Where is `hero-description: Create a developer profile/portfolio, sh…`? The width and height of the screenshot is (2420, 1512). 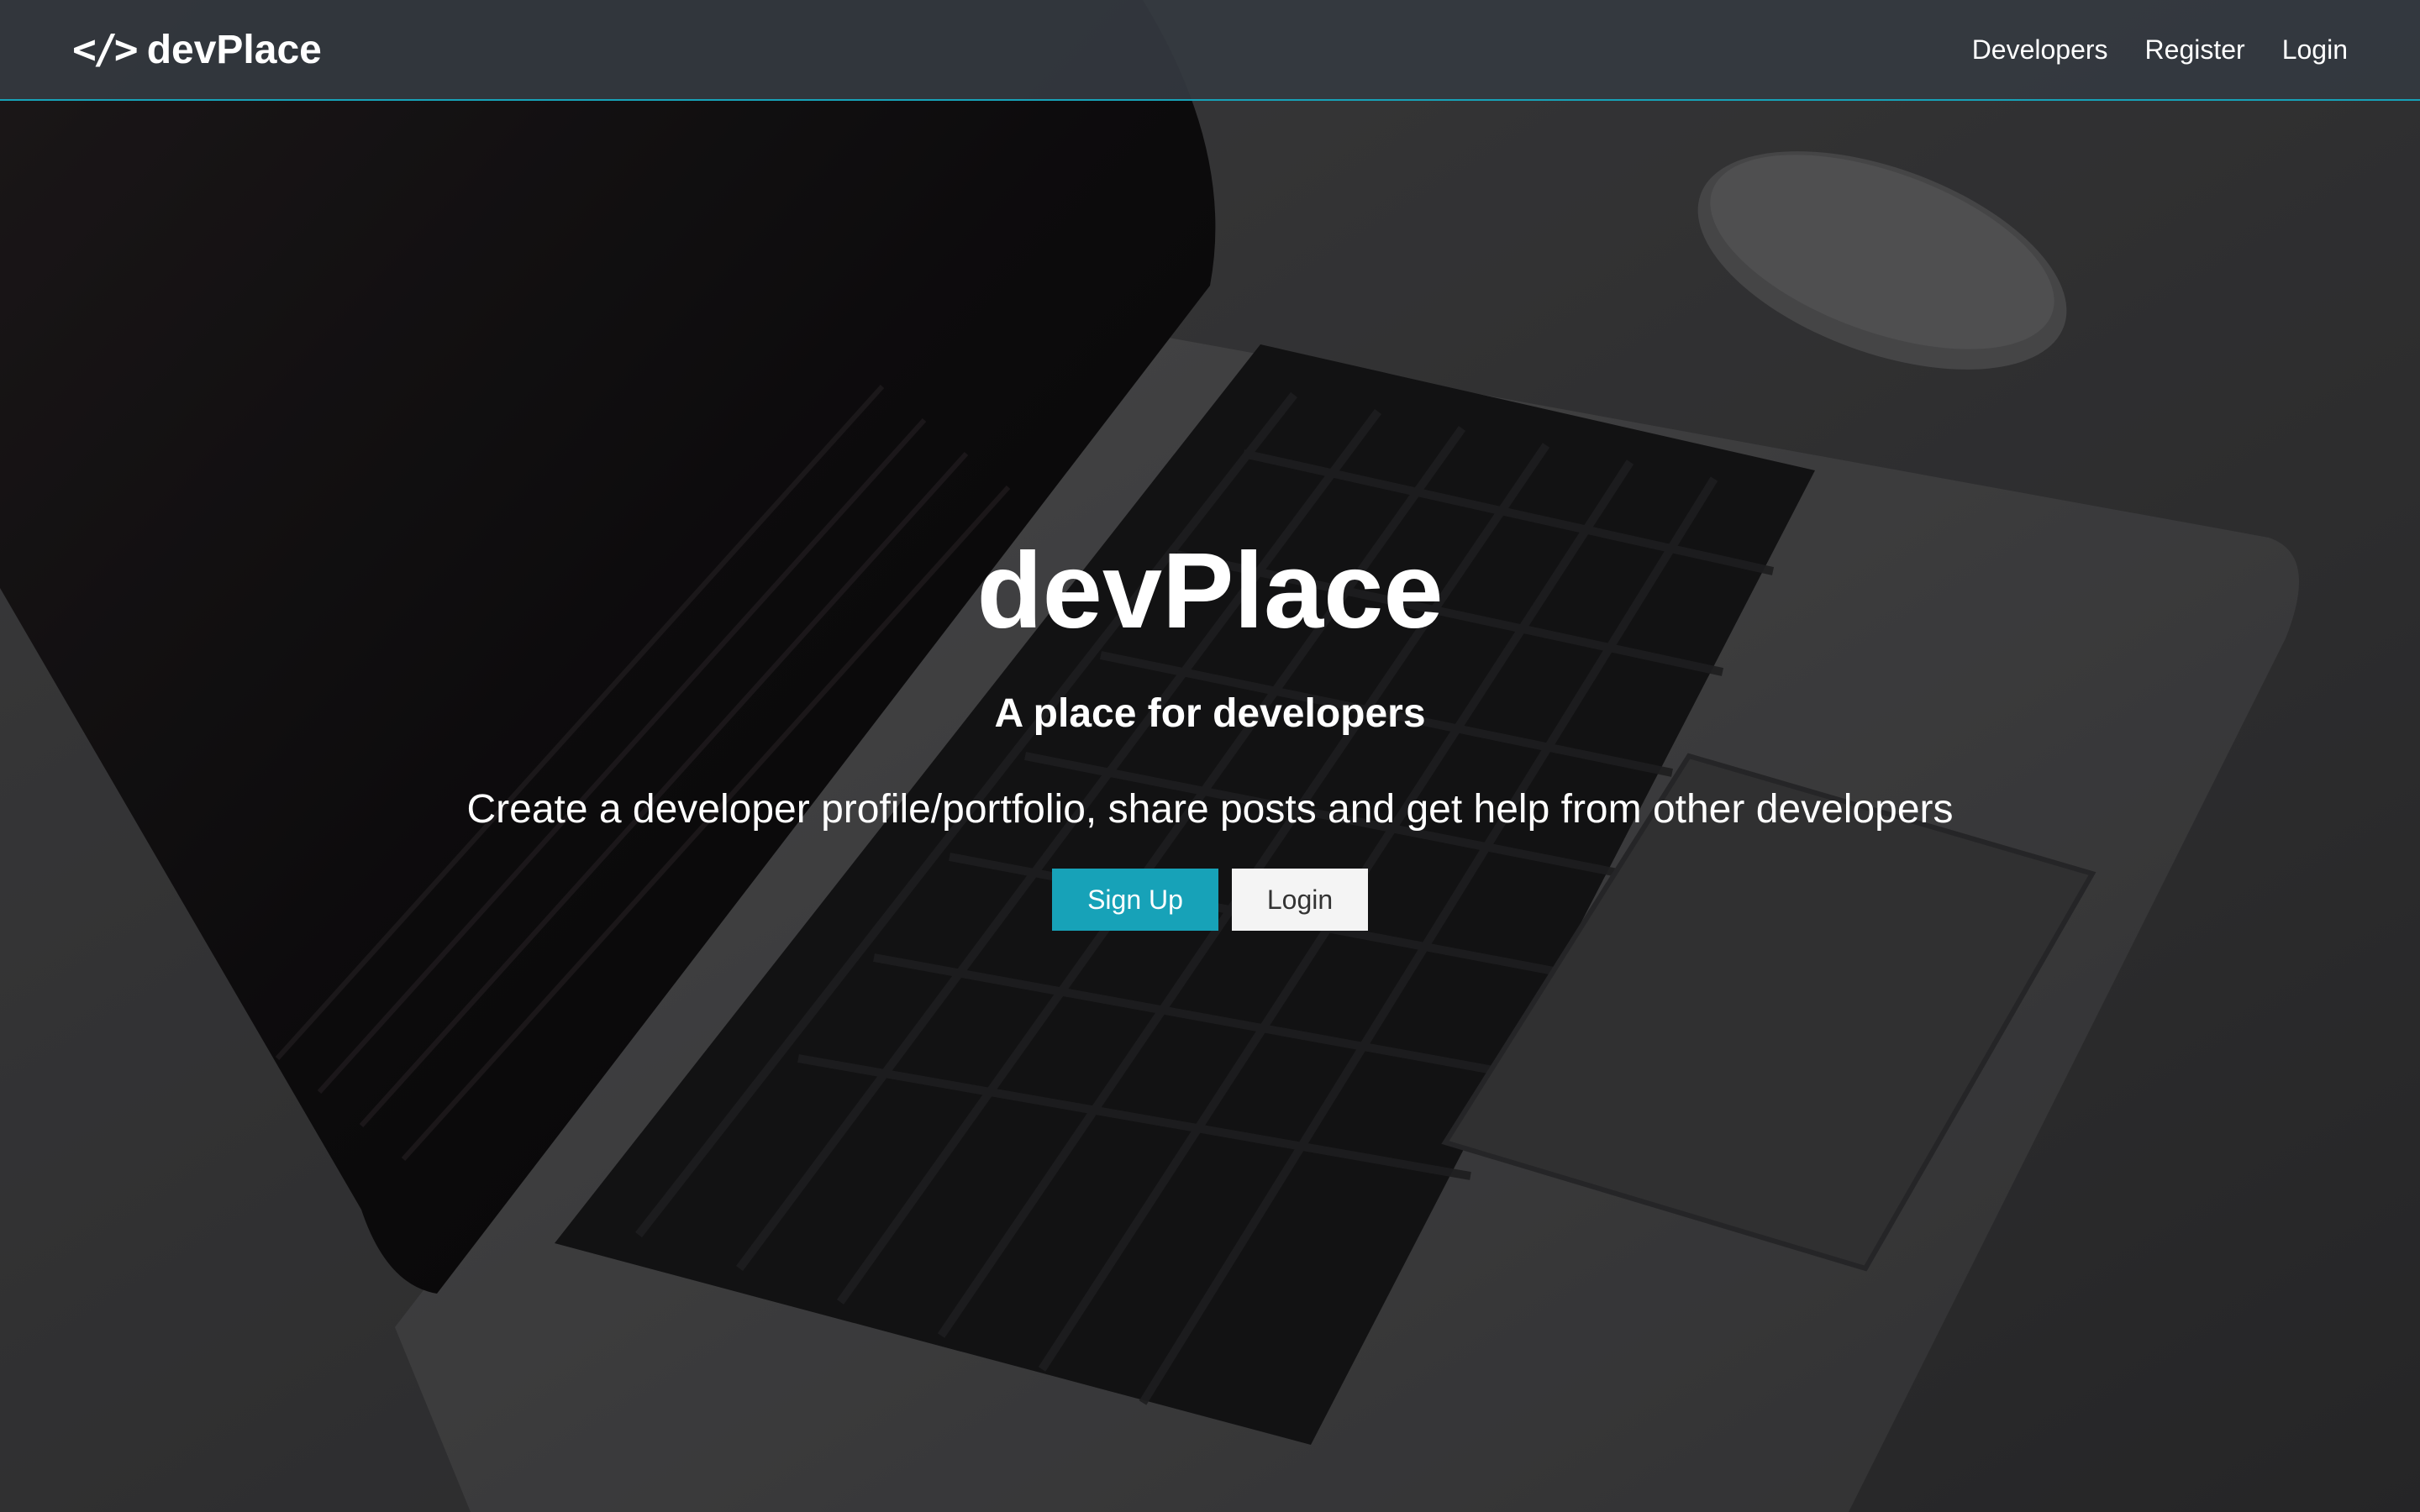 hero-description: Create a developer profile/portfolio, sh… is located at coordinates (1210, 809).